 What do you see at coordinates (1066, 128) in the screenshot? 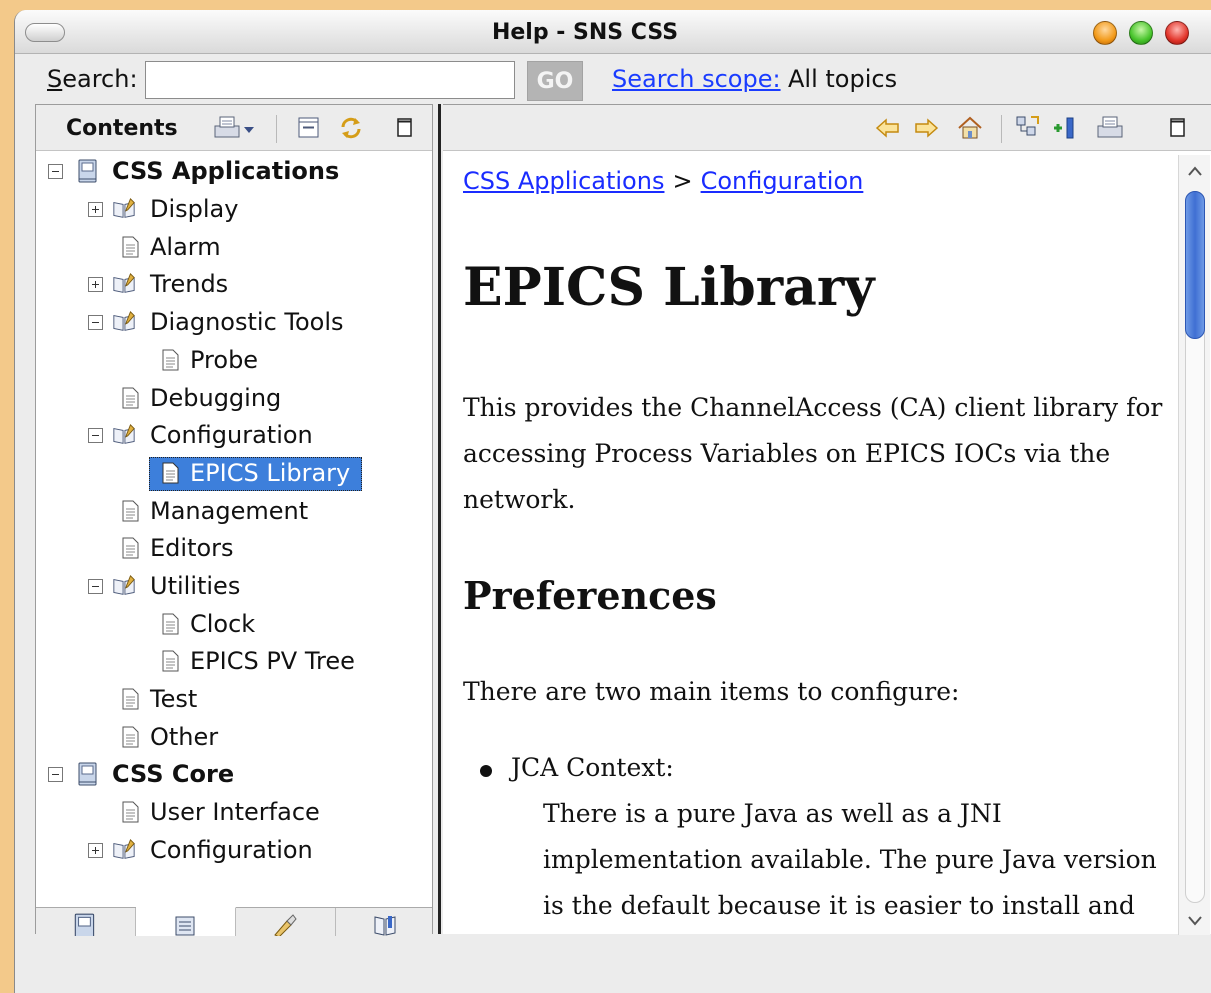
I see `bookmark-document-icon` at bounding box center [1066, 128].